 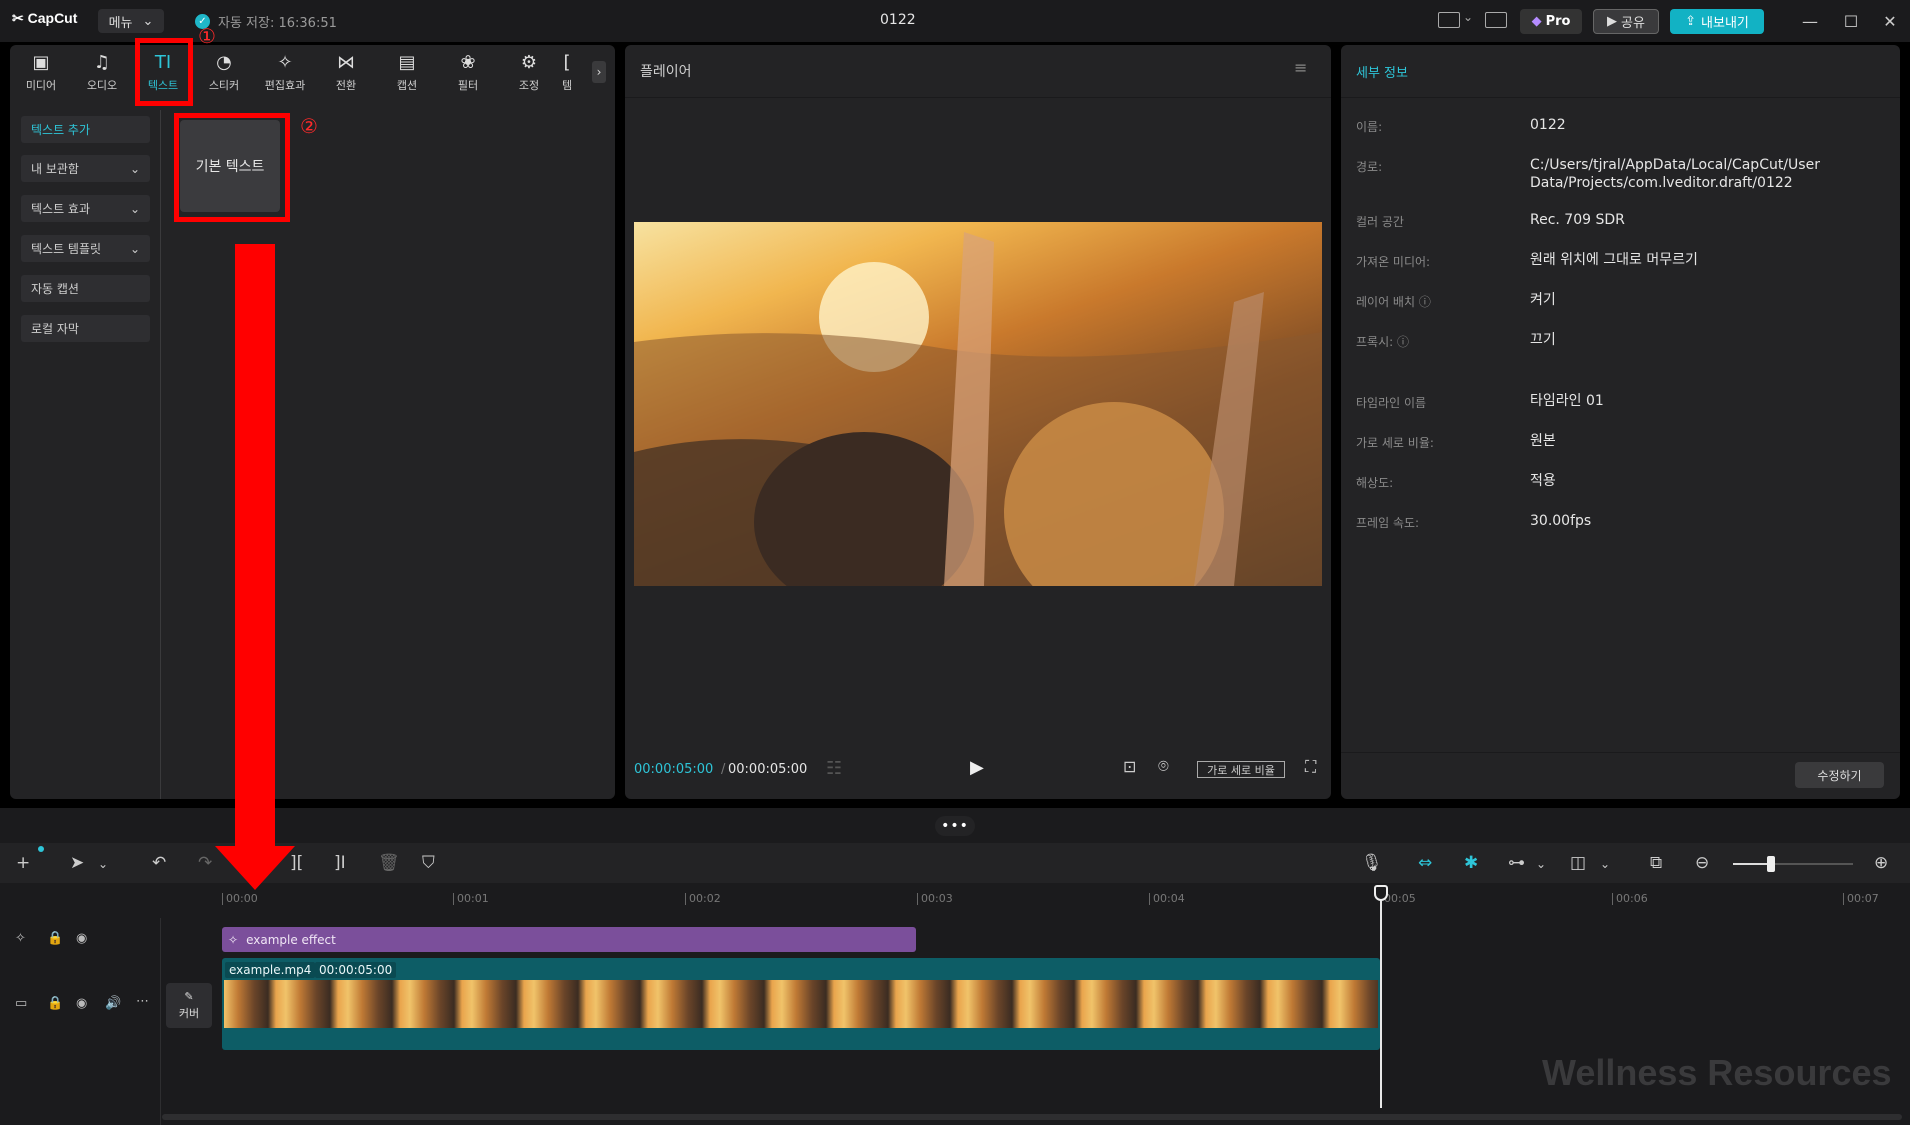 What do you see at coordinates (1388, 523) in the screenshot?
I see `detail-label: 프레임 속도:` at bounding box center [1388, 523].